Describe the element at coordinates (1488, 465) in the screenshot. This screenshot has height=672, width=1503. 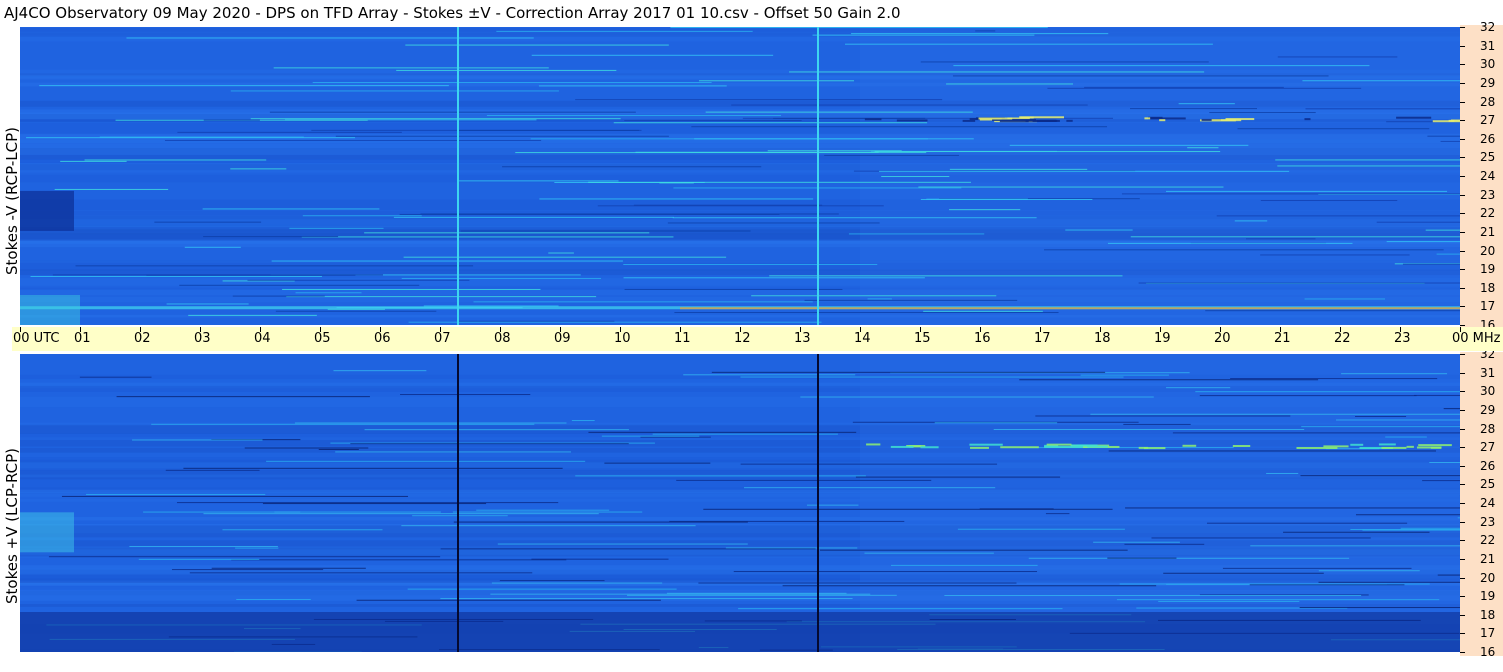
I see `freq-label-26: 26` at that location.